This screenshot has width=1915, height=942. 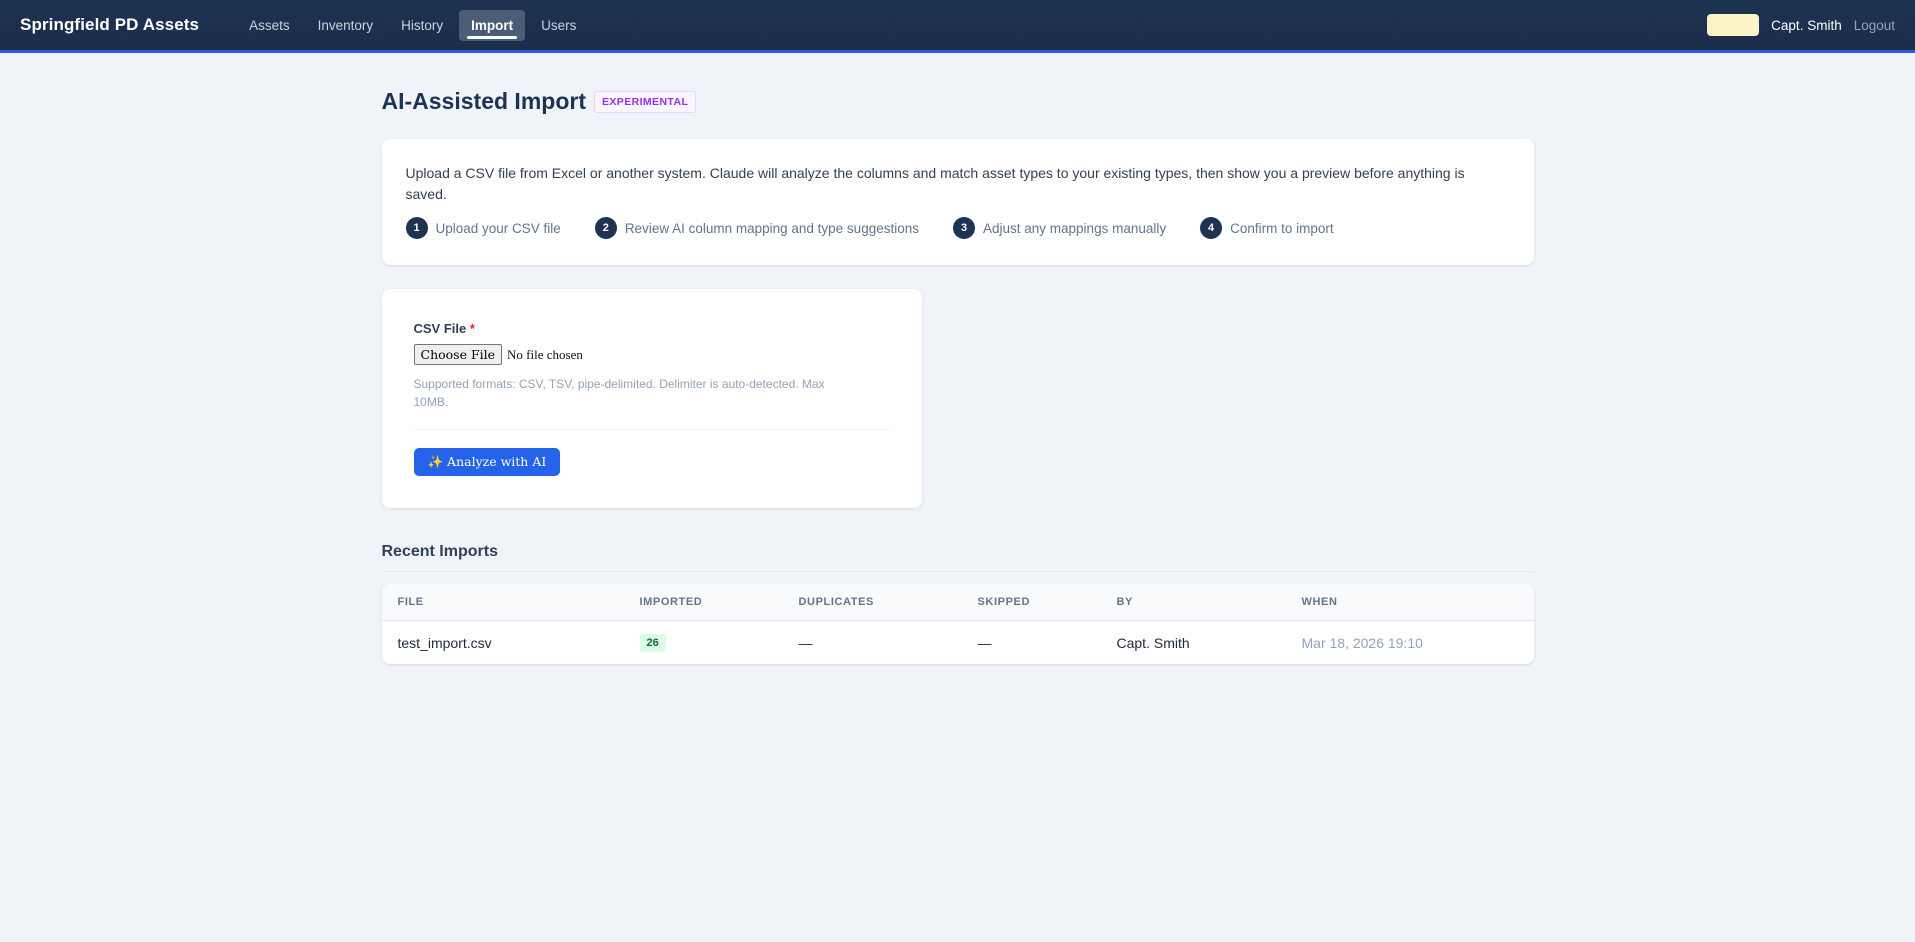 I want to click on title-row: AI-Assisted Import EXPERIMENTAL, so click(x=958, y=101).